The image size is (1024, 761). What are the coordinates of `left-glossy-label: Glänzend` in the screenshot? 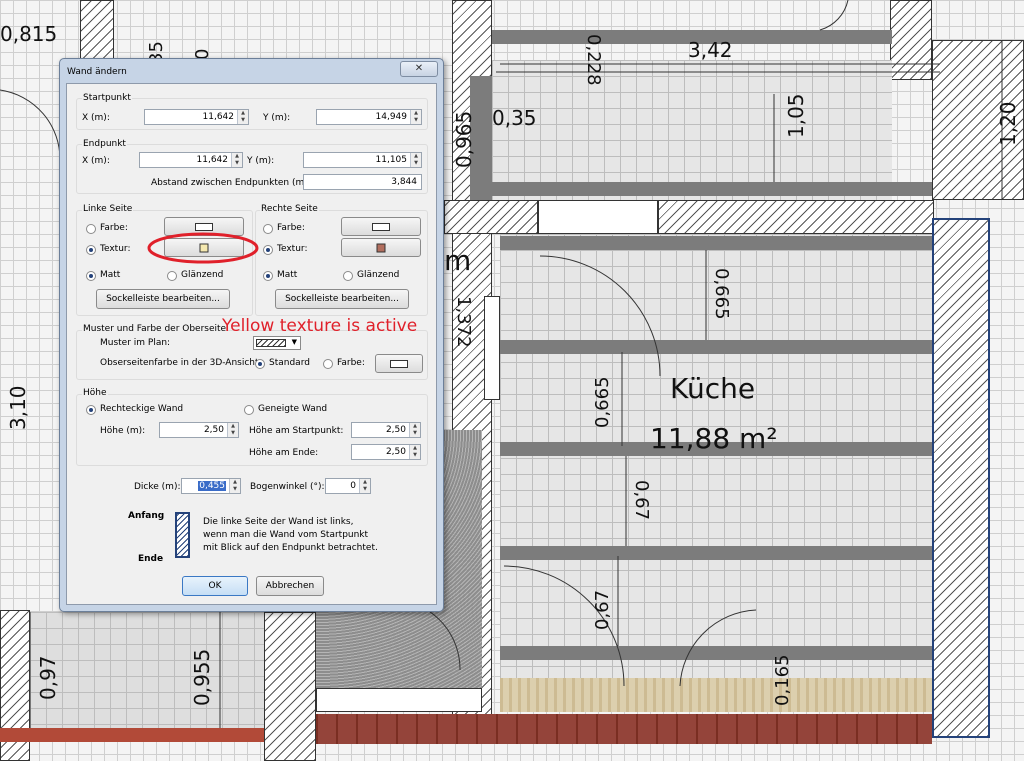 It's located at (202, 275).